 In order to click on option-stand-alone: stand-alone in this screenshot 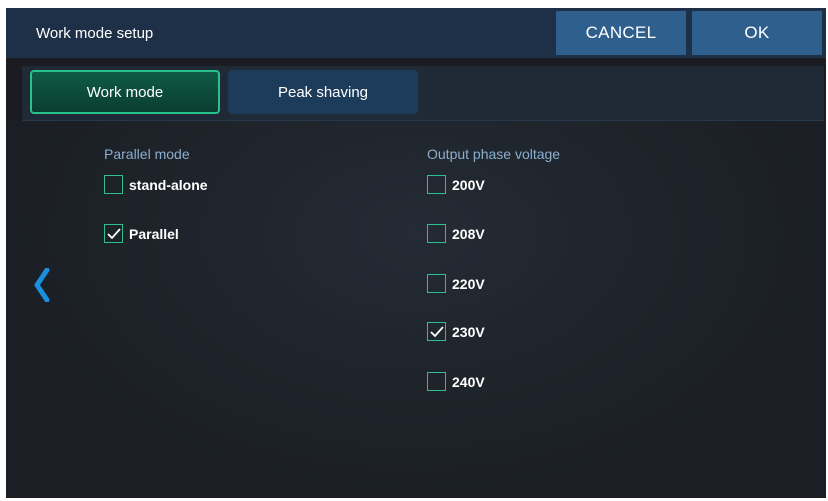, I will do `click(156, 184)`.